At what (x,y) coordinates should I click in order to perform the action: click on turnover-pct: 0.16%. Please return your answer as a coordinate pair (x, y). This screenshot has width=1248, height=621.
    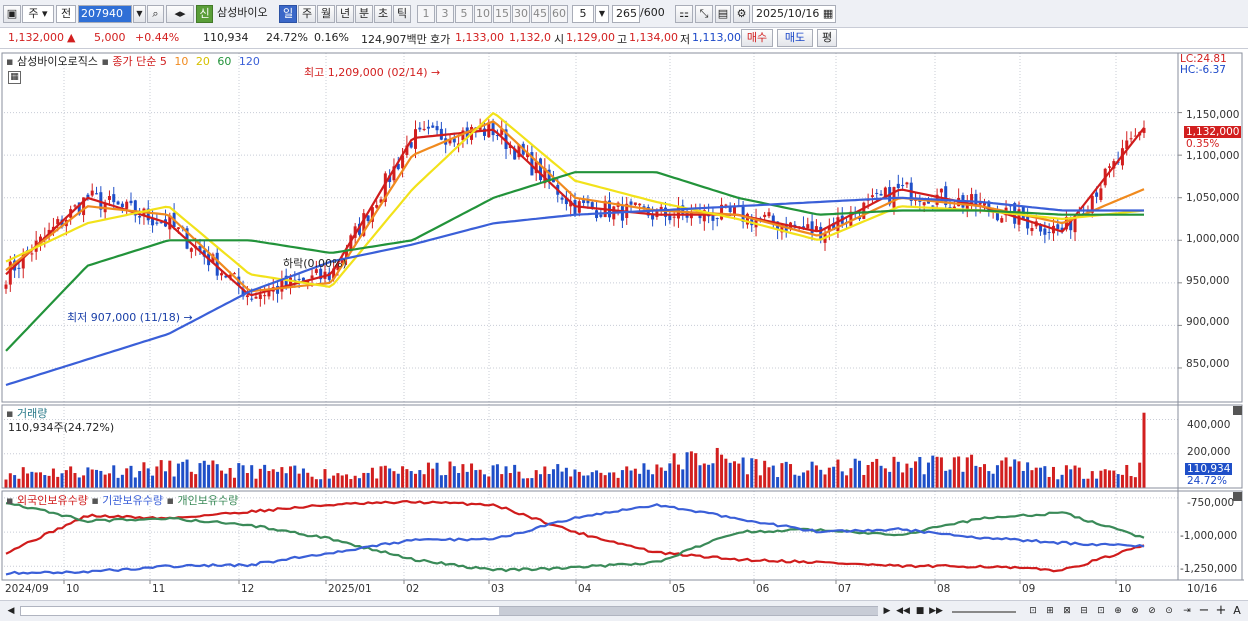
    Looking at the image, I should click on (331, 37).